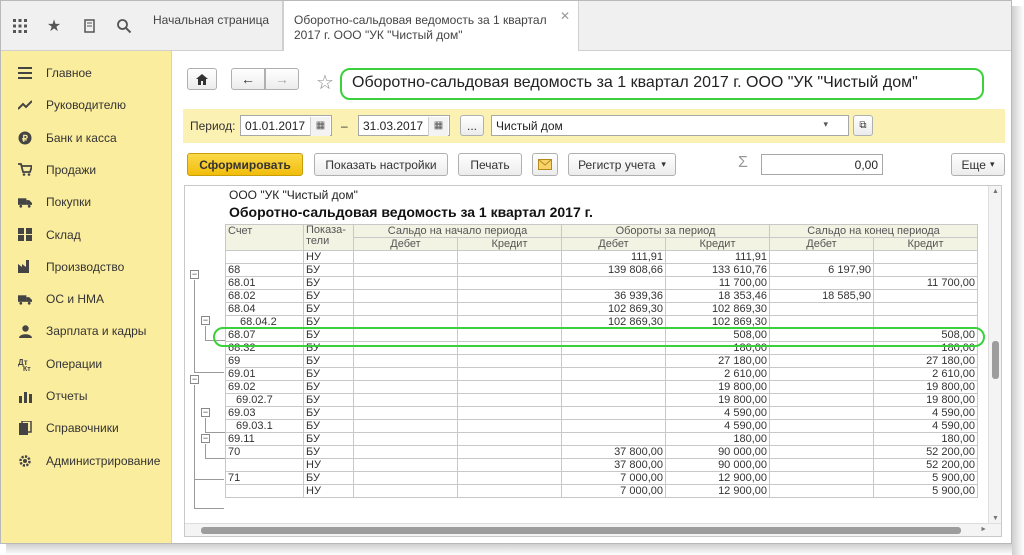 This screenshot has height=555, width=1024. I want to click on vertical-scrollbar: ▲ ▼, so click(994, 355).